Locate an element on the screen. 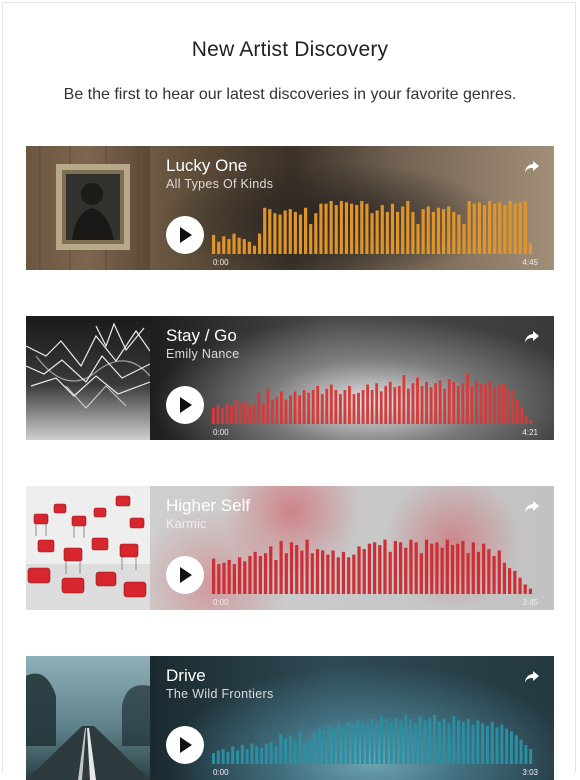 The height and width of the screenshot is (780, 580). track-card: Drive The Wild Frontiers 0:00 3:03 is located at coordinates (290, 718).